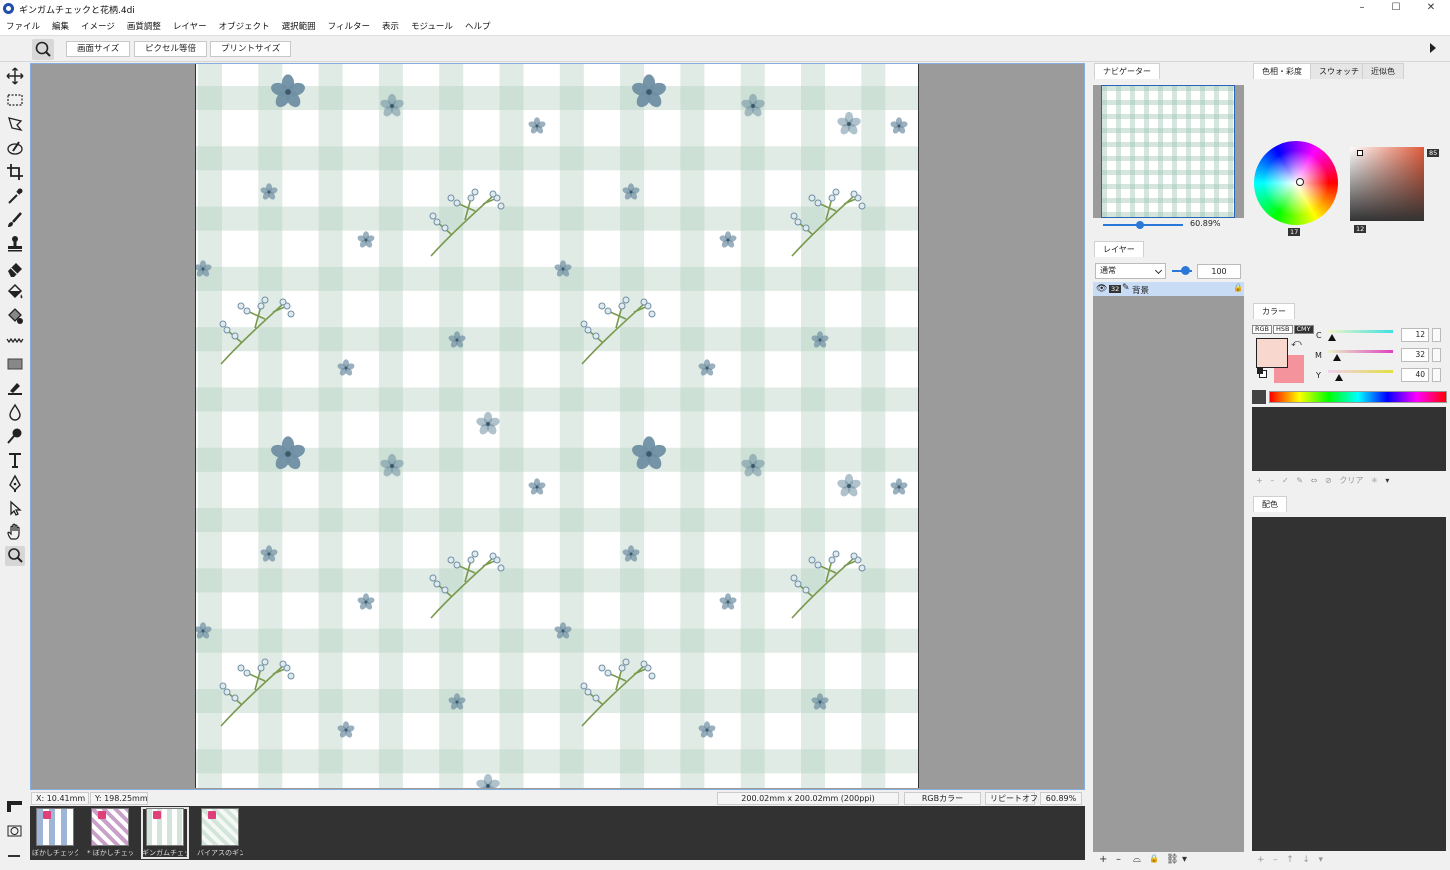  What do you see at coordinates (43, 49) in the screenshot?
I see `zoom-option-icon` at bounding box center [43, 49].